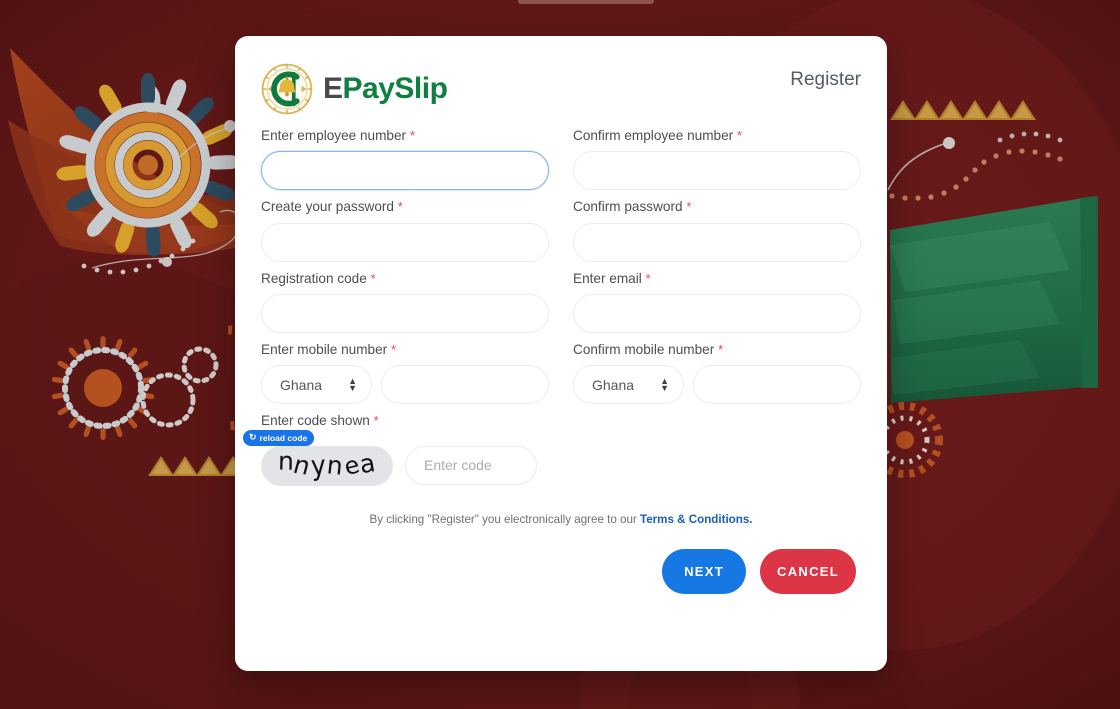  What do you see at coordinates (717, 350) in the screenshot?
I see `field-label: Confirm mobile number *` at bounding box center [717, 350].